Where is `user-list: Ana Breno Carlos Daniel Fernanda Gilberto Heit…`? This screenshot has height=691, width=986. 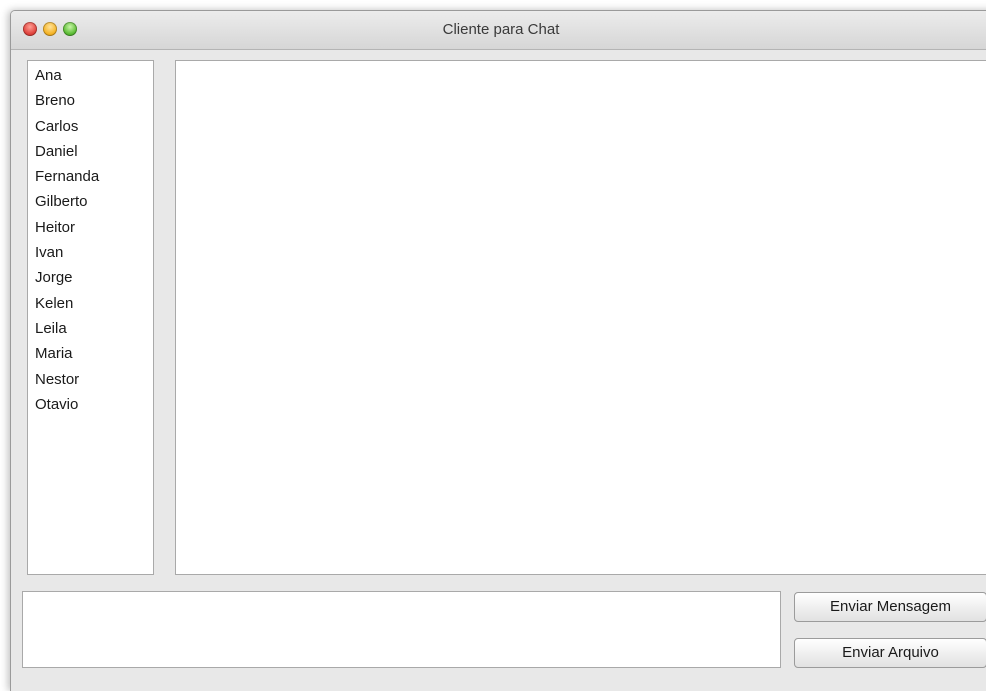
user-list: Ana Breno Carlos Daniel Fernanda Gilberto Heit… is located at coordinates (90, 317).